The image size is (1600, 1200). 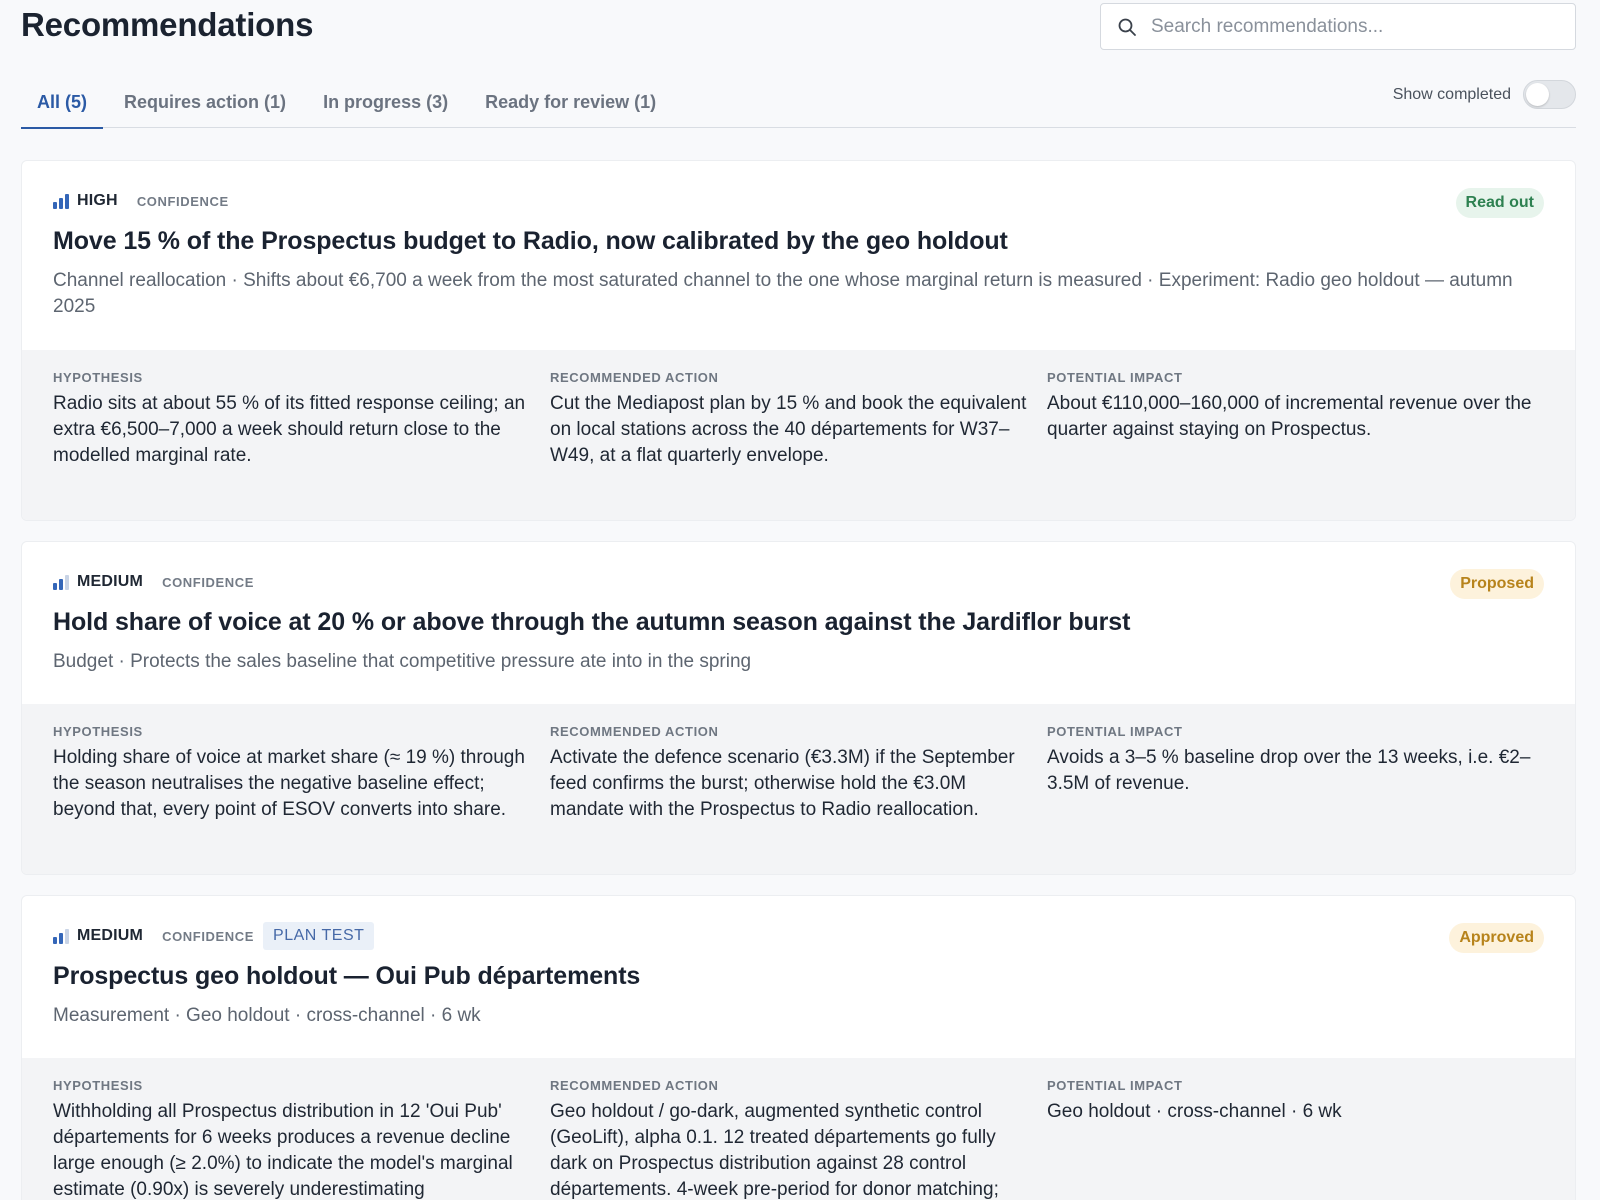 I want to click on search-box, so click(x=1338, y=26).